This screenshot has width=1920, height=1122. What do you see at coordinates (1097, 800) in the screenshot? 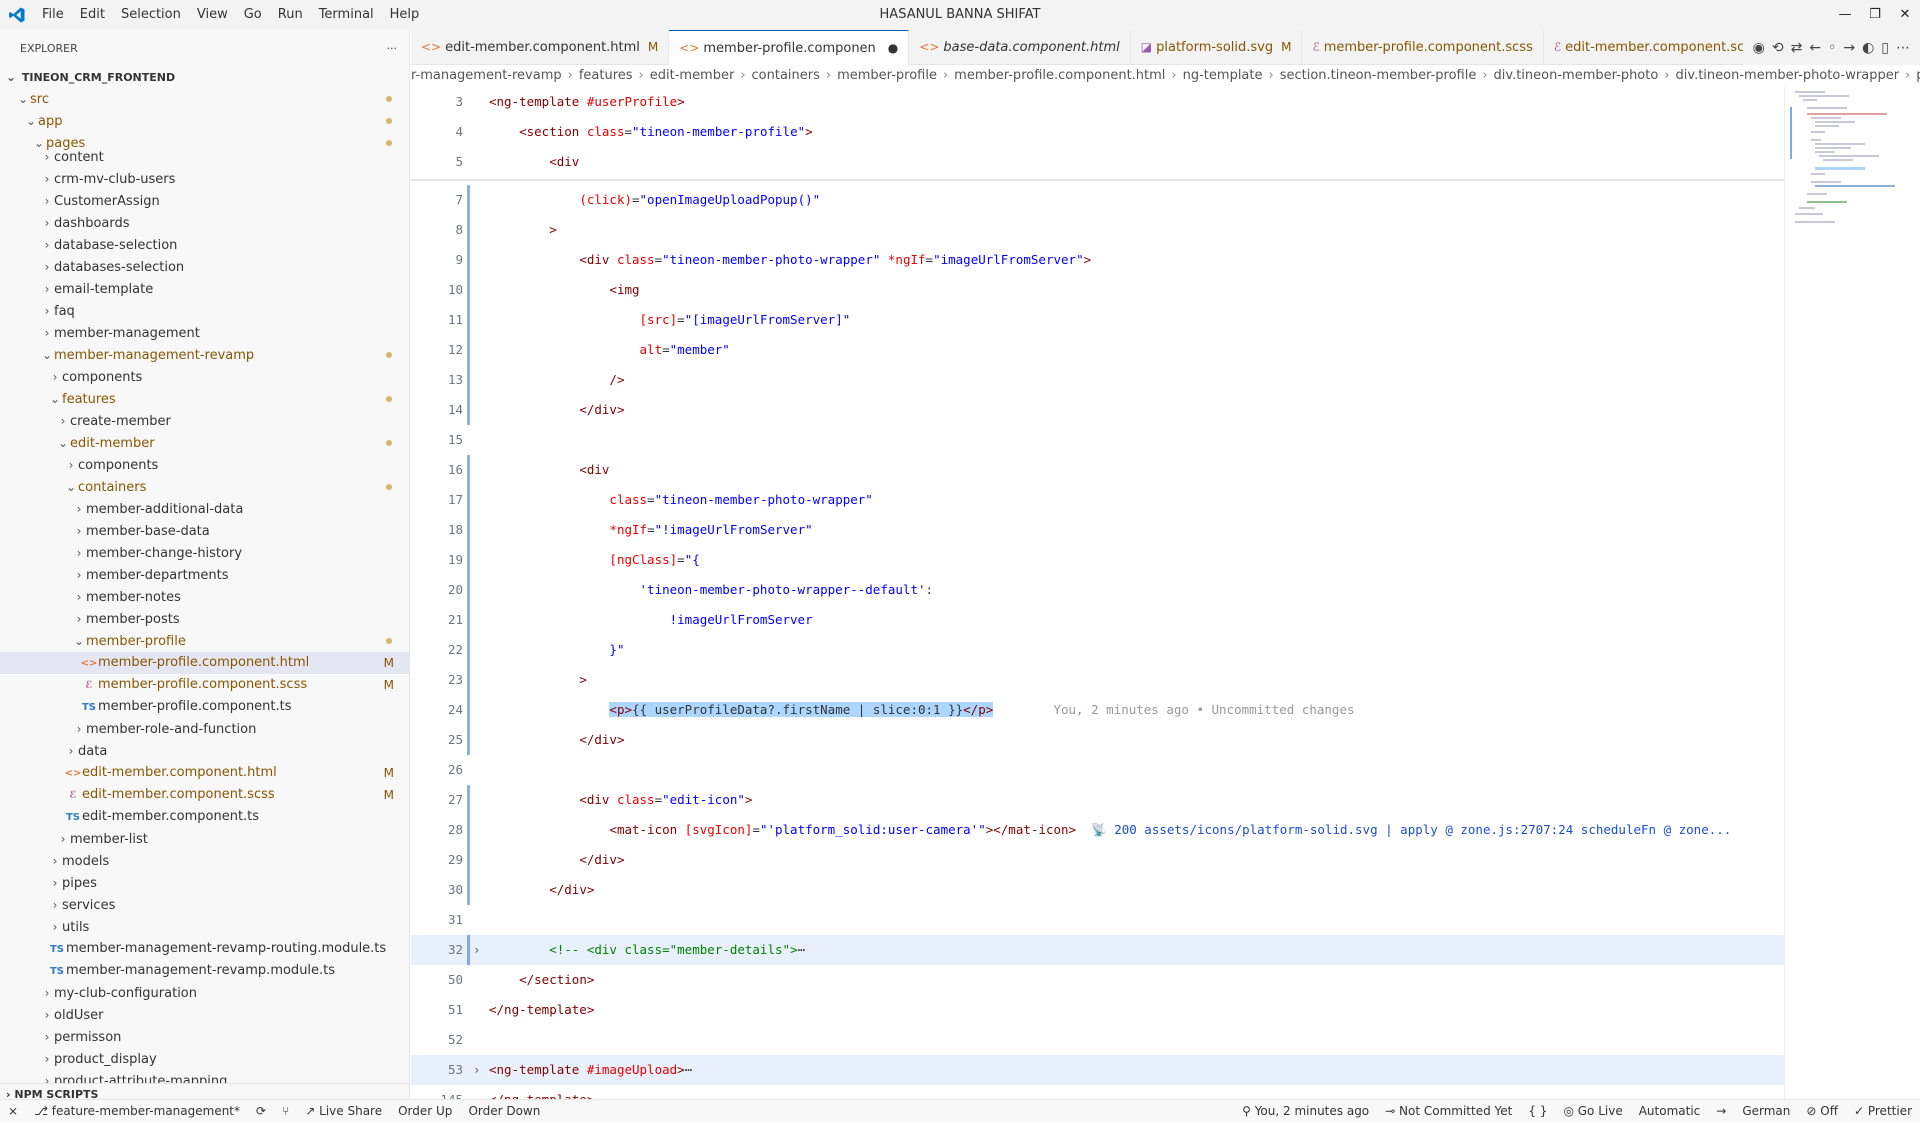
I see `code-line: 27 <div class="edit-icon">` at bounding box center [1097, 800].